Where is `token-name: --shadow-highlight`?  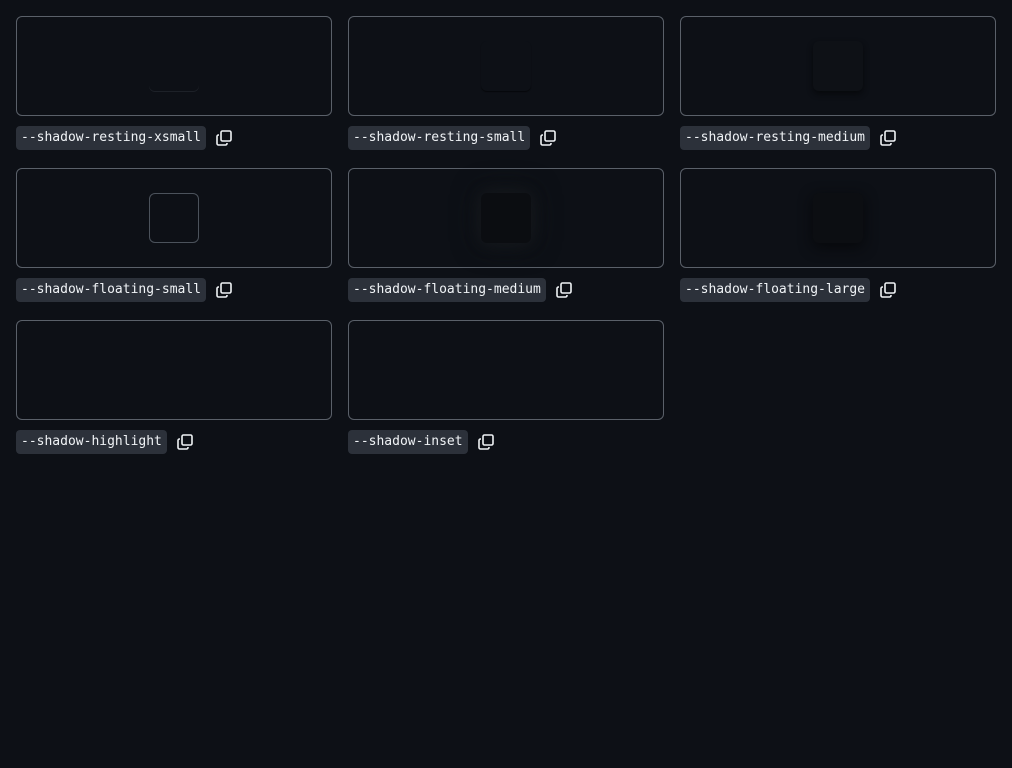
token-name: --shadow-highlight is located at coordinates (91, 442).